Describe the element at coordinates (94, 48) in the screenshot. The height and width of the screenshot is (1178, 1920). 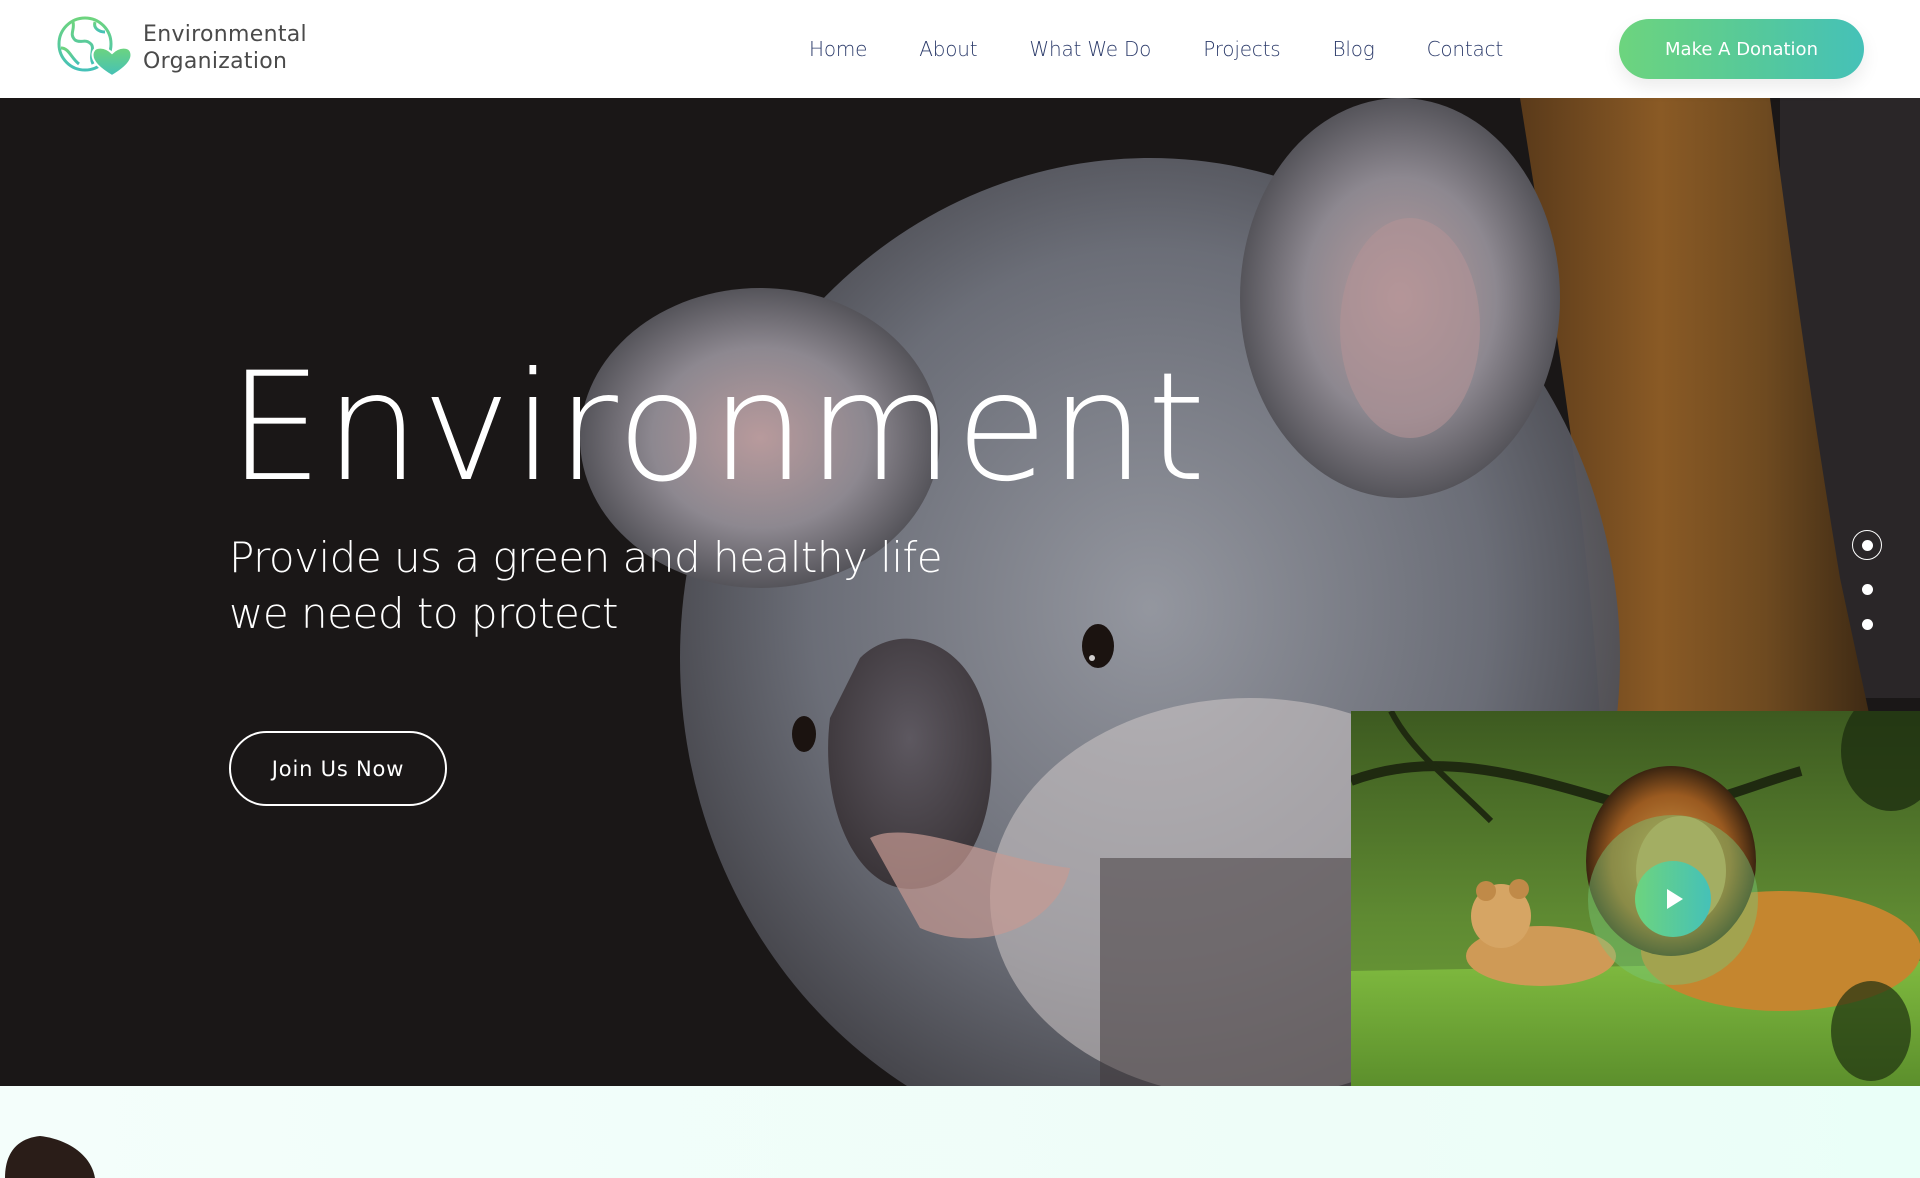
I see `globe-heart-icon` at that location.